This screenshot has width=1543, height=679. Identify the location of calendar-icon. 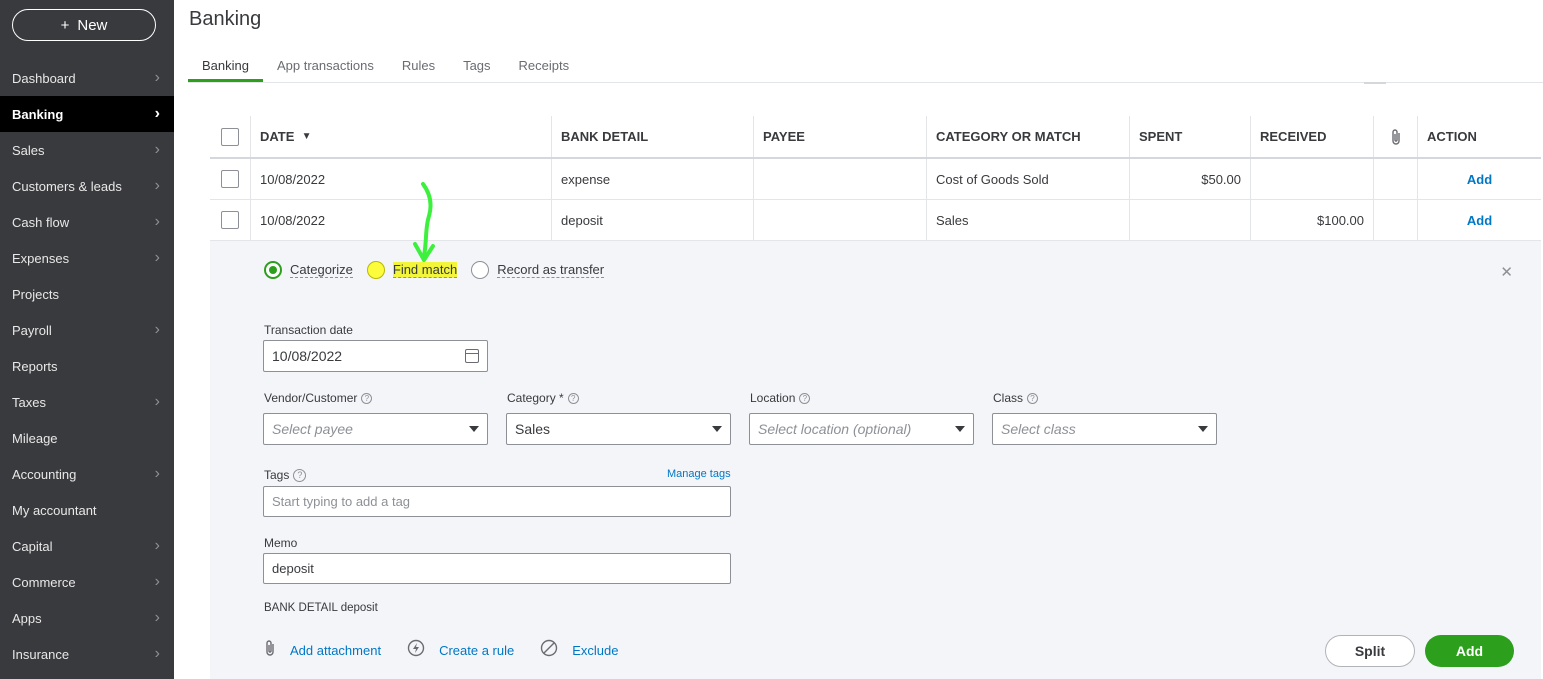
(472, 356).